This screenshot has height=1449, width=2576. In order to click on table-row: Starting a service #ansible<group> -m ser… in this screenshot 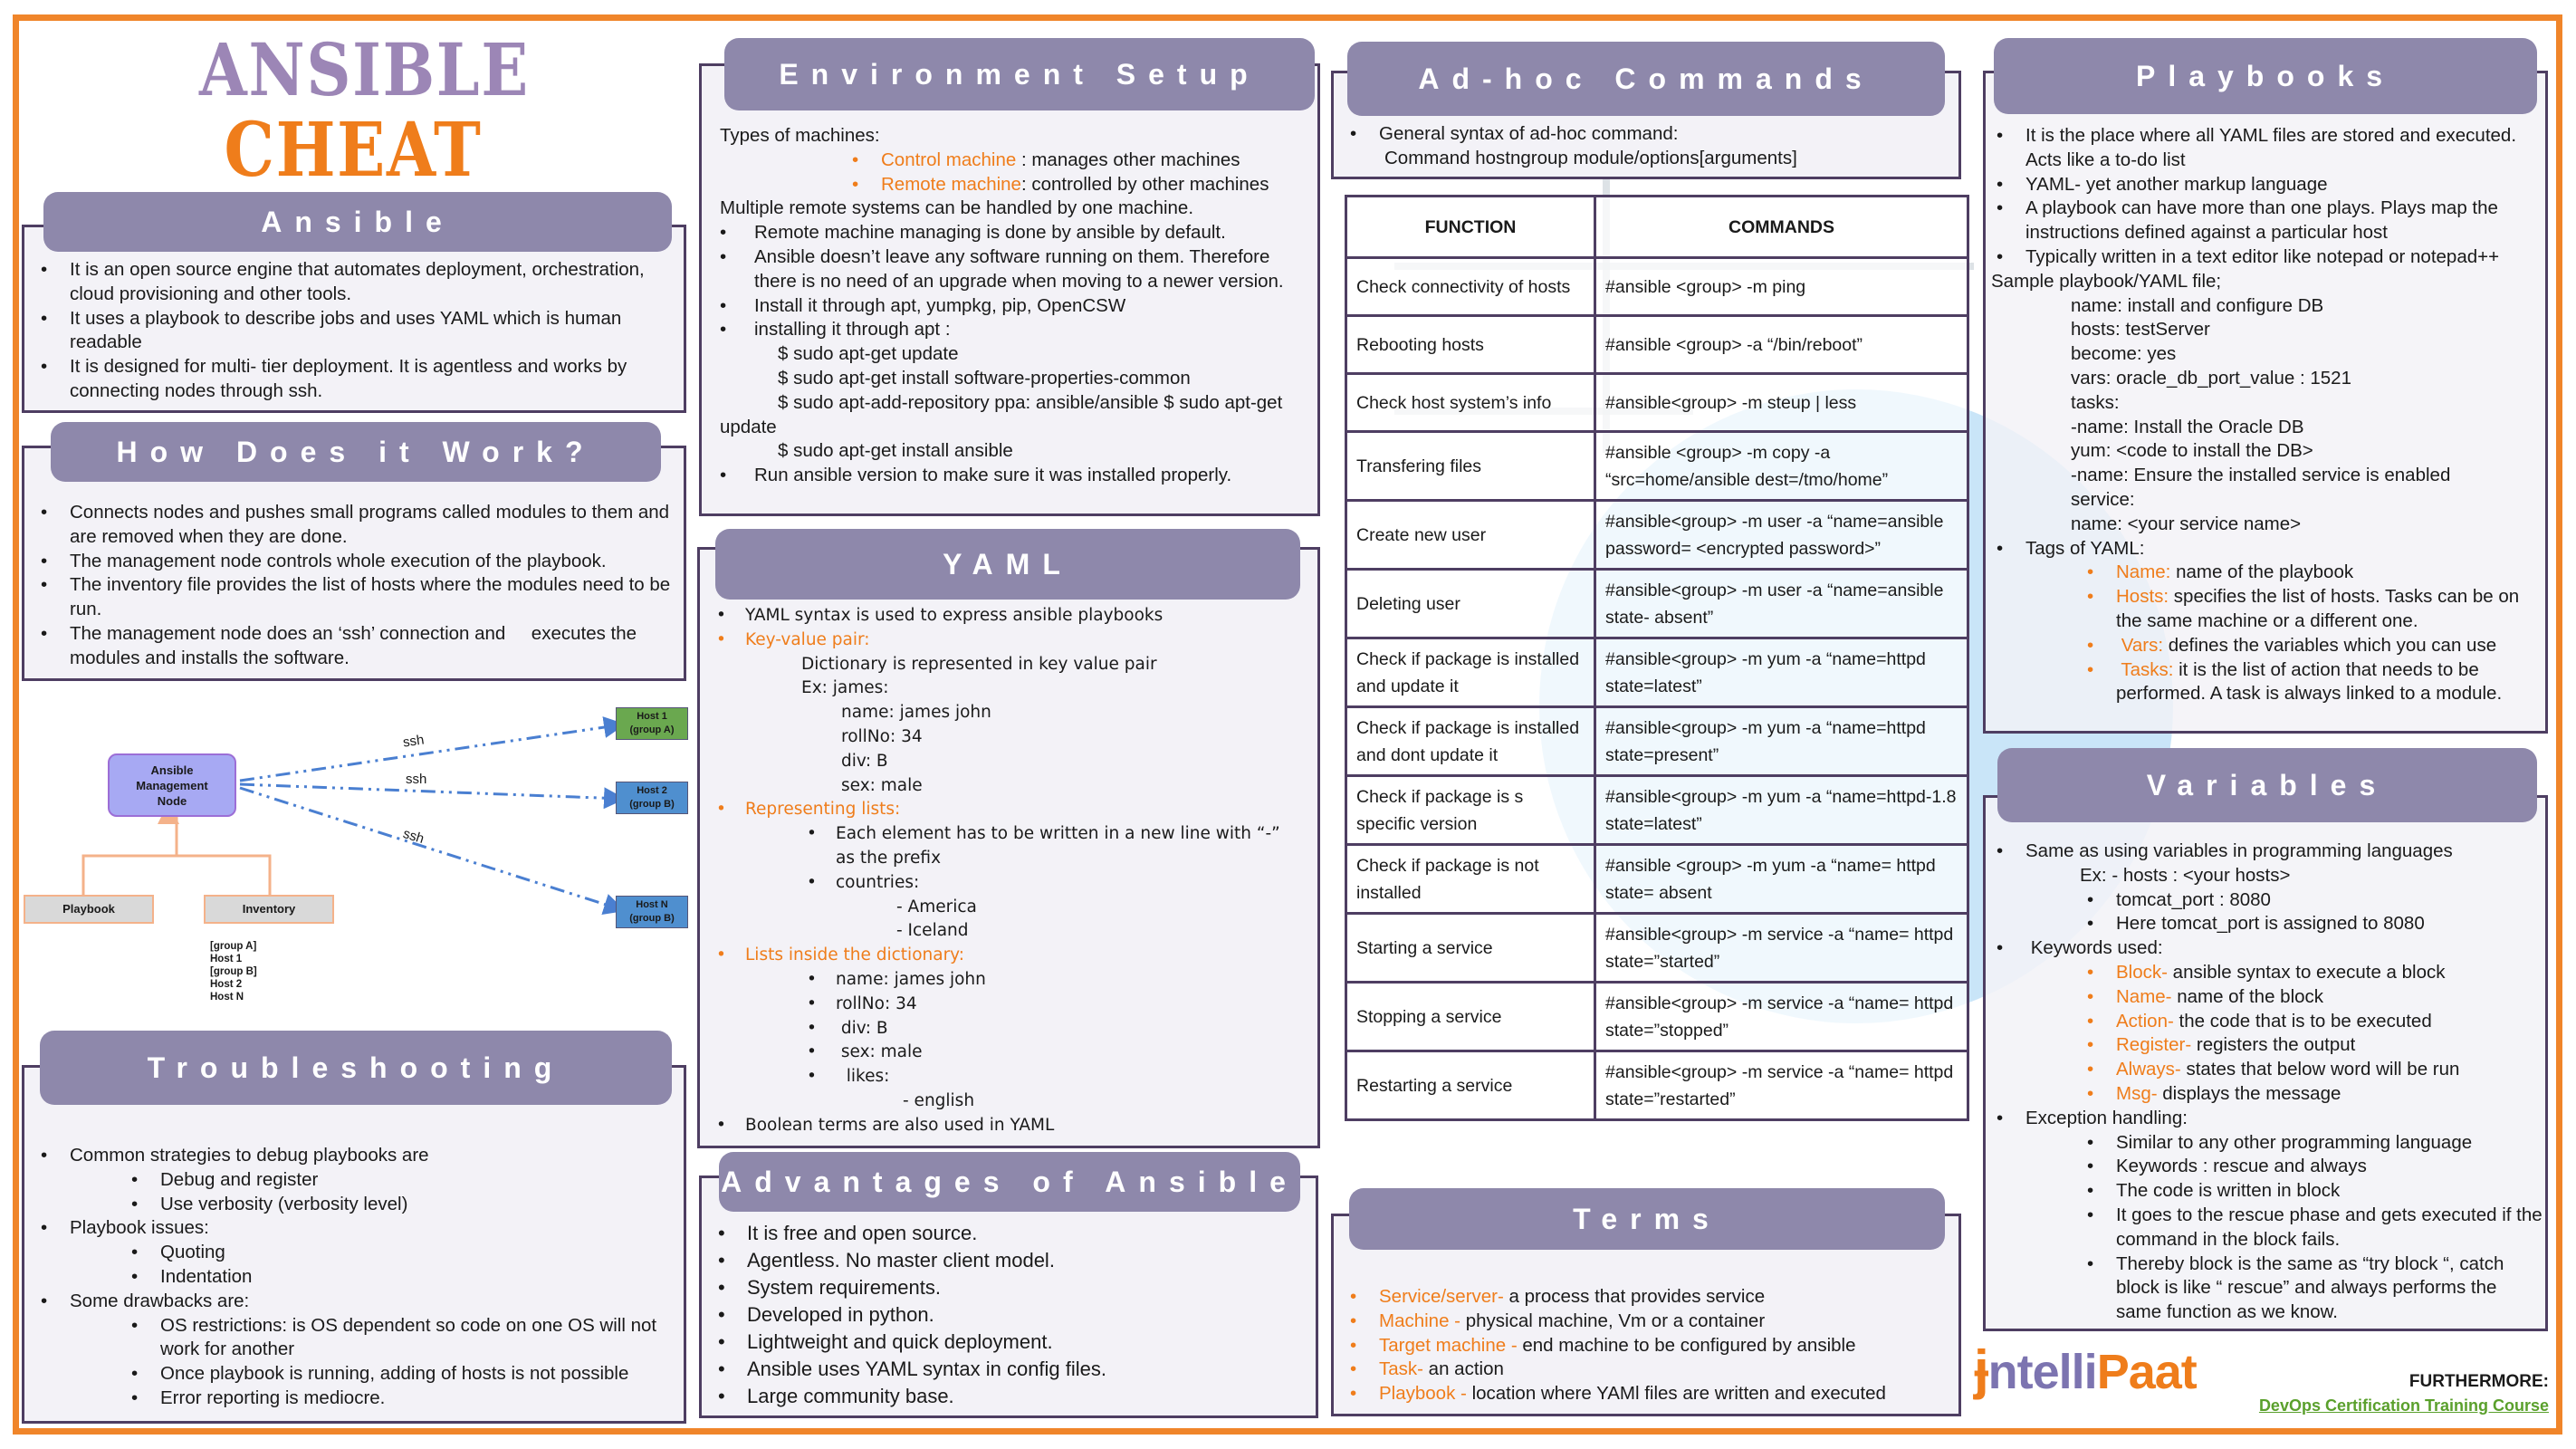, I will do `click(1657, 948)`.